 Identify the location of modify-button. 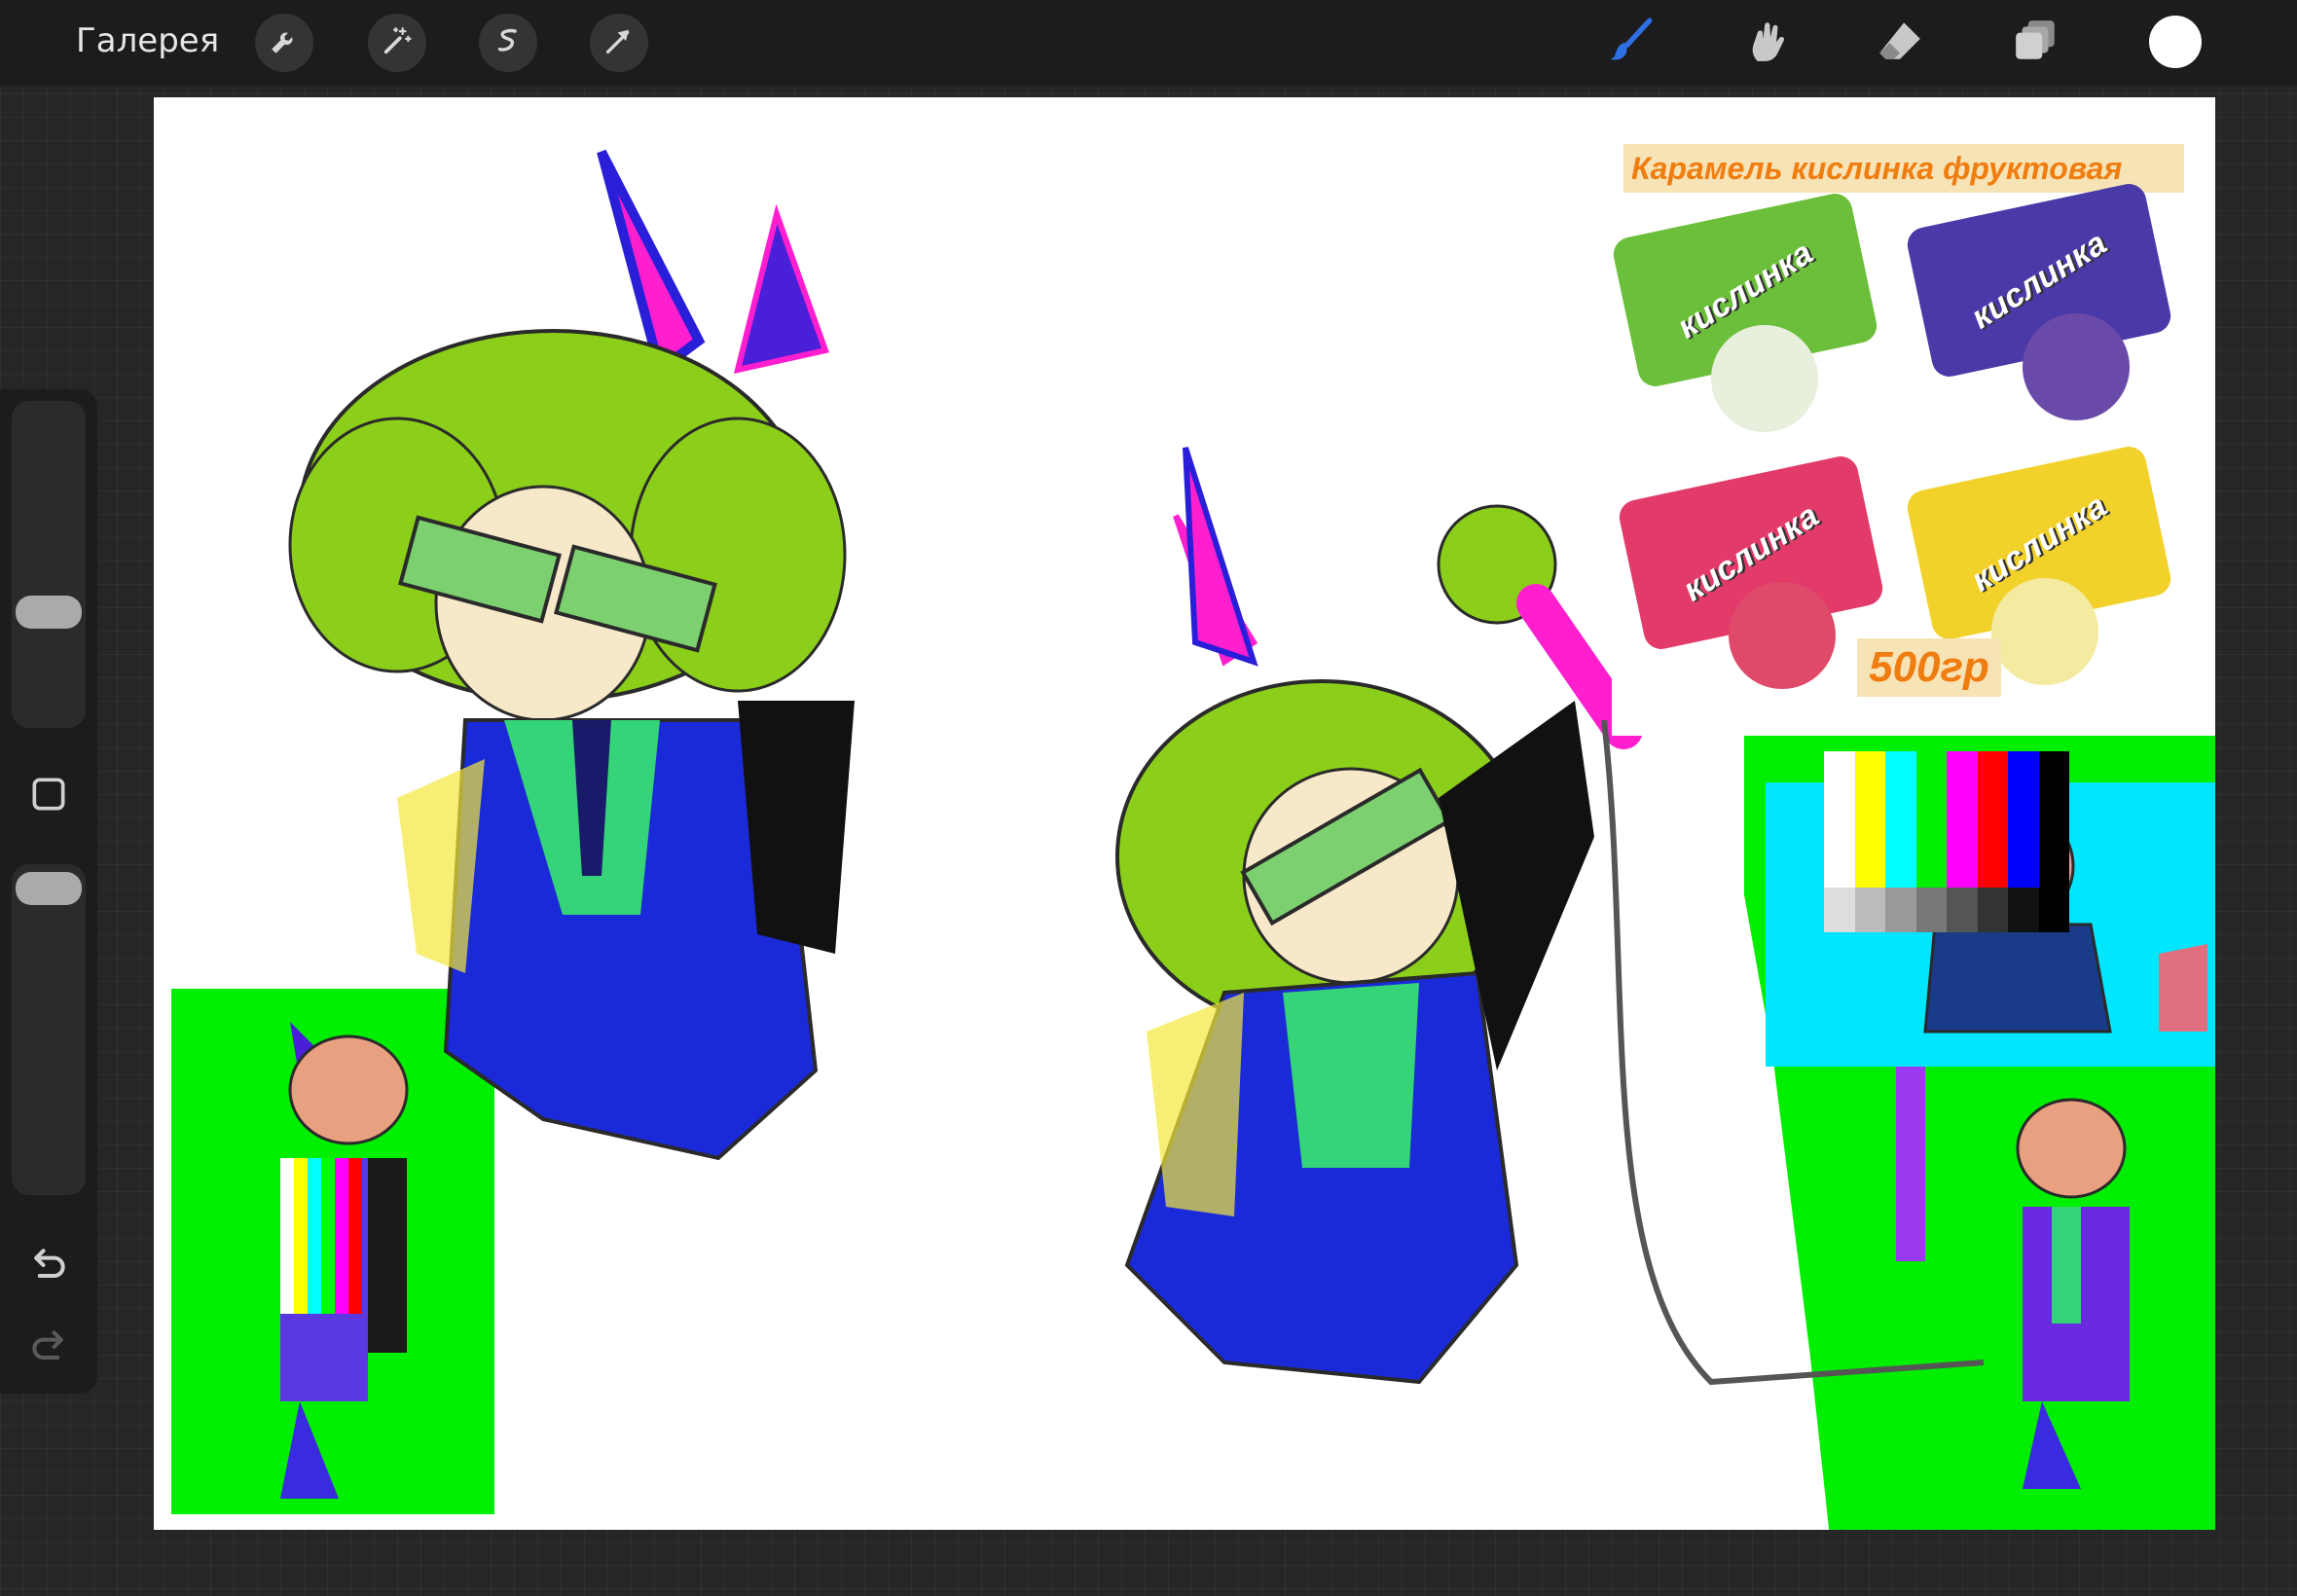
(48, 796).